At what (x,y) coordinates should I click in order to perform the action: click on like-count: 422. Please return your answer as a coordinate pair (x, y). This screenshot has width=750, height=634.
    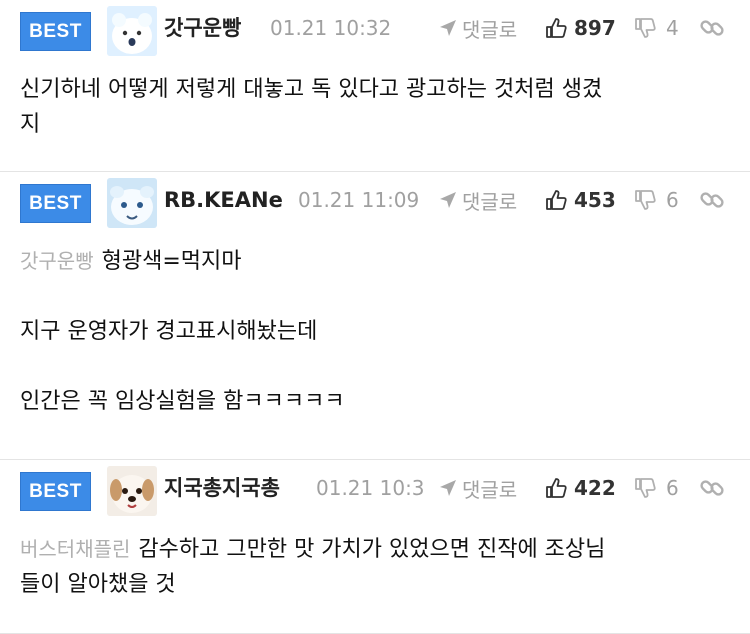
    Looking at the image, I should click on (595, 488).